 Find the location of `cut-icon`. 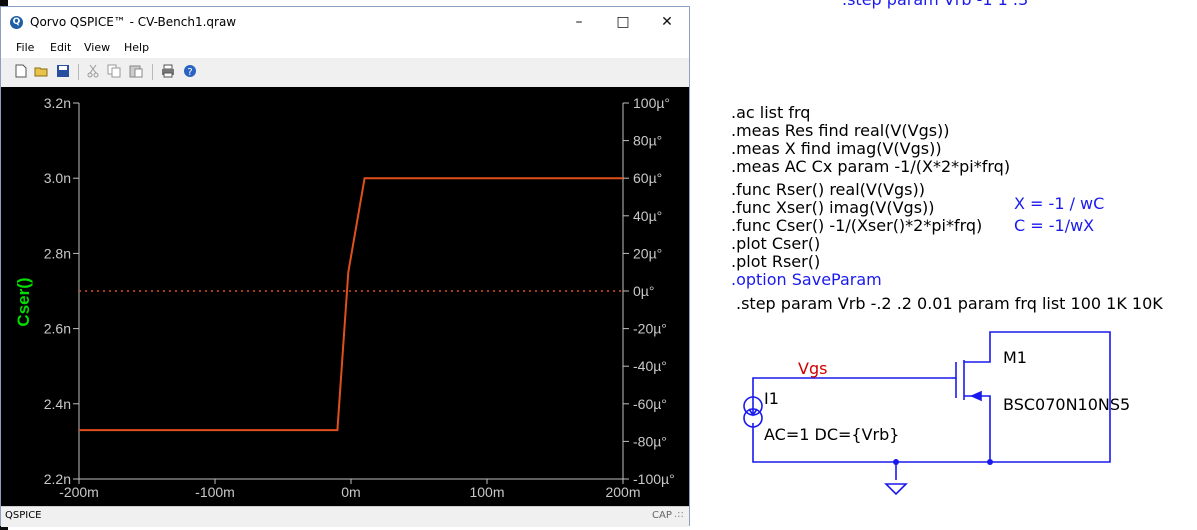

cut-icon is located at coordinates (93, 71).